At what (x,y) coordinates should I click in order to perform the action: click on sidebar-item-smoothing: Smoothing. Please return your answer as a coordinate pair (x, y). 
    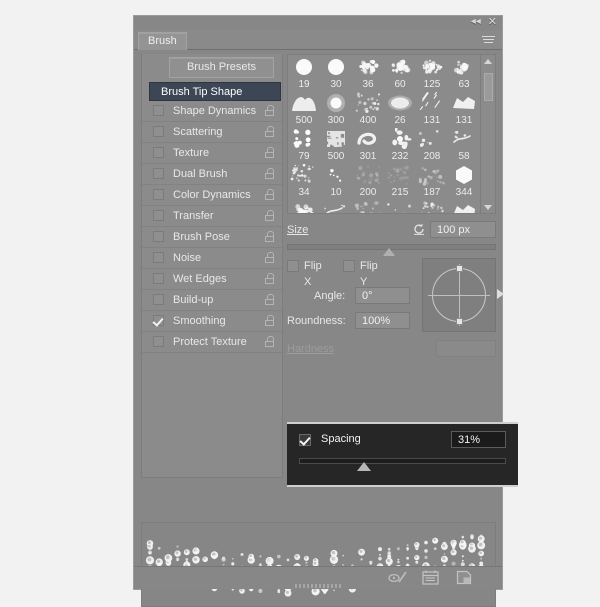
    Looking at the image, I should click on (212, 321).